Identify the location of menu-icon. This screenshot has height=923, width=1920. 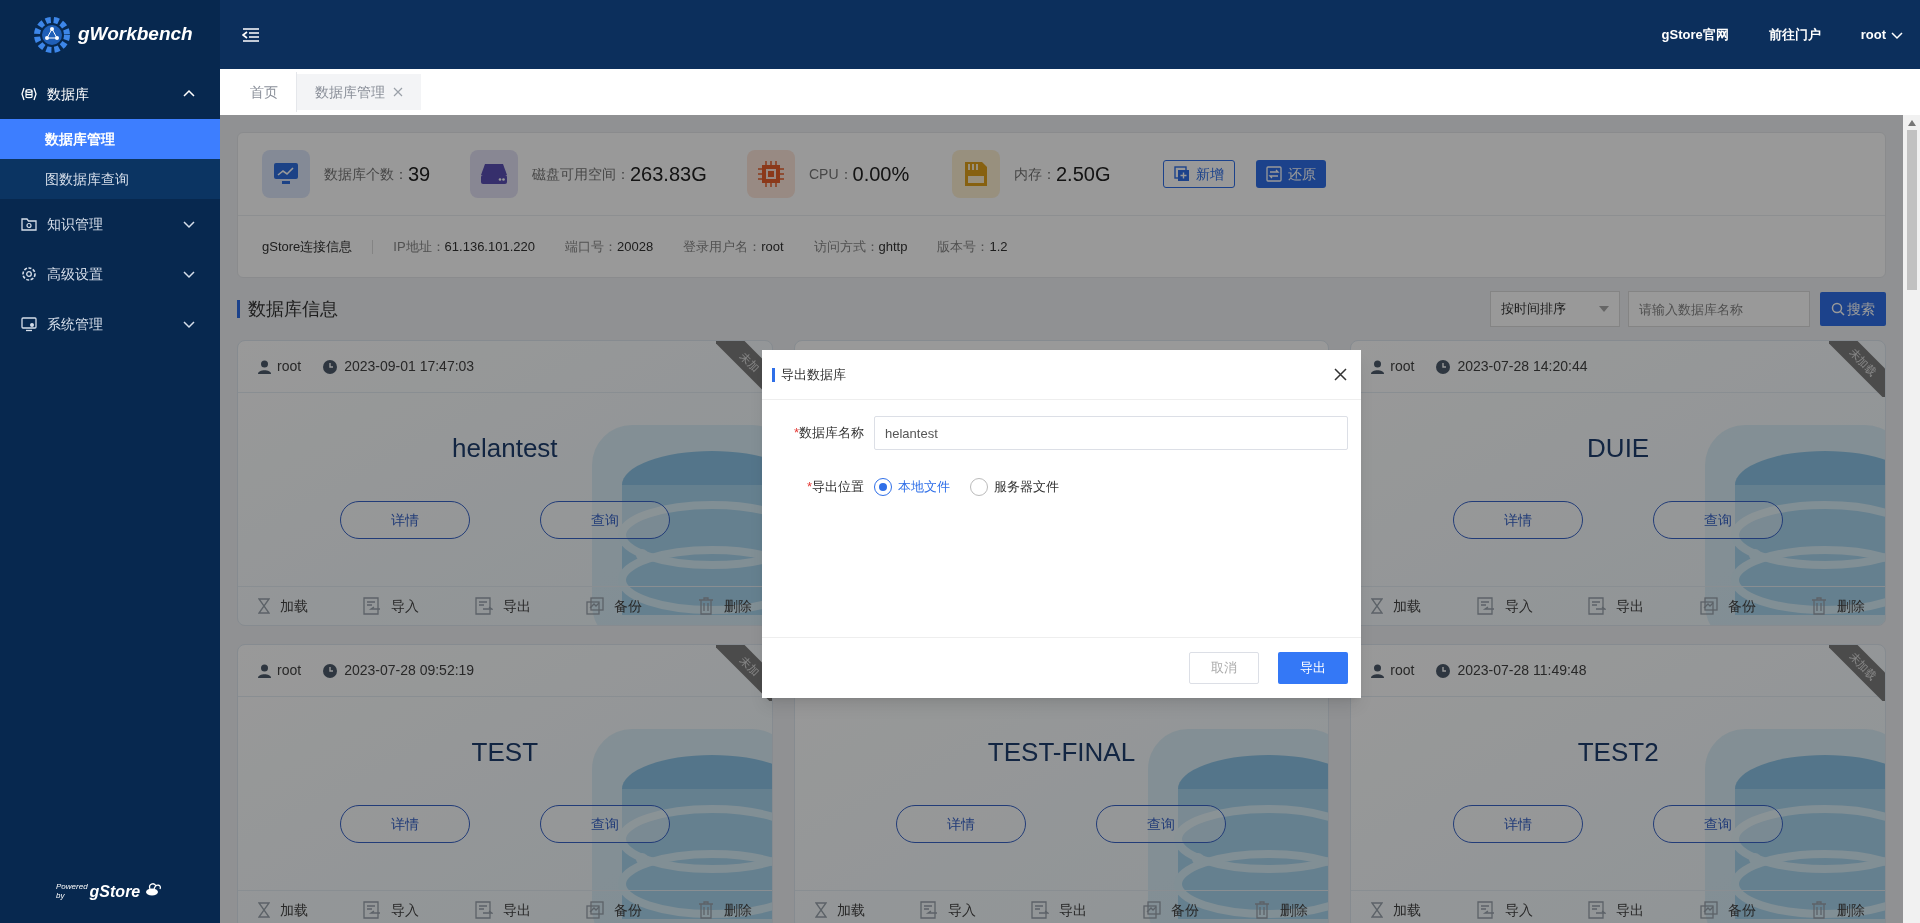
(251, 34).